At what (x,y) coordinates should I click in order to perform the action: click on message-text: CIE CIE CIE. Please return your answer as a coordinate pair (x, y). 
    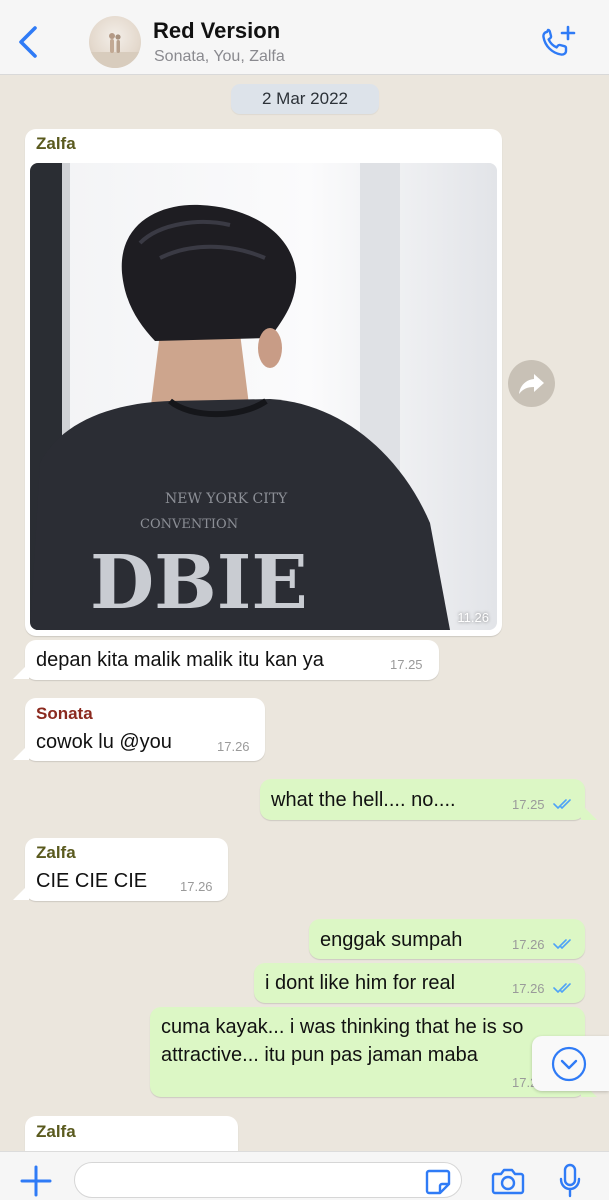
    Looking at the image, I should click on (92, 881).